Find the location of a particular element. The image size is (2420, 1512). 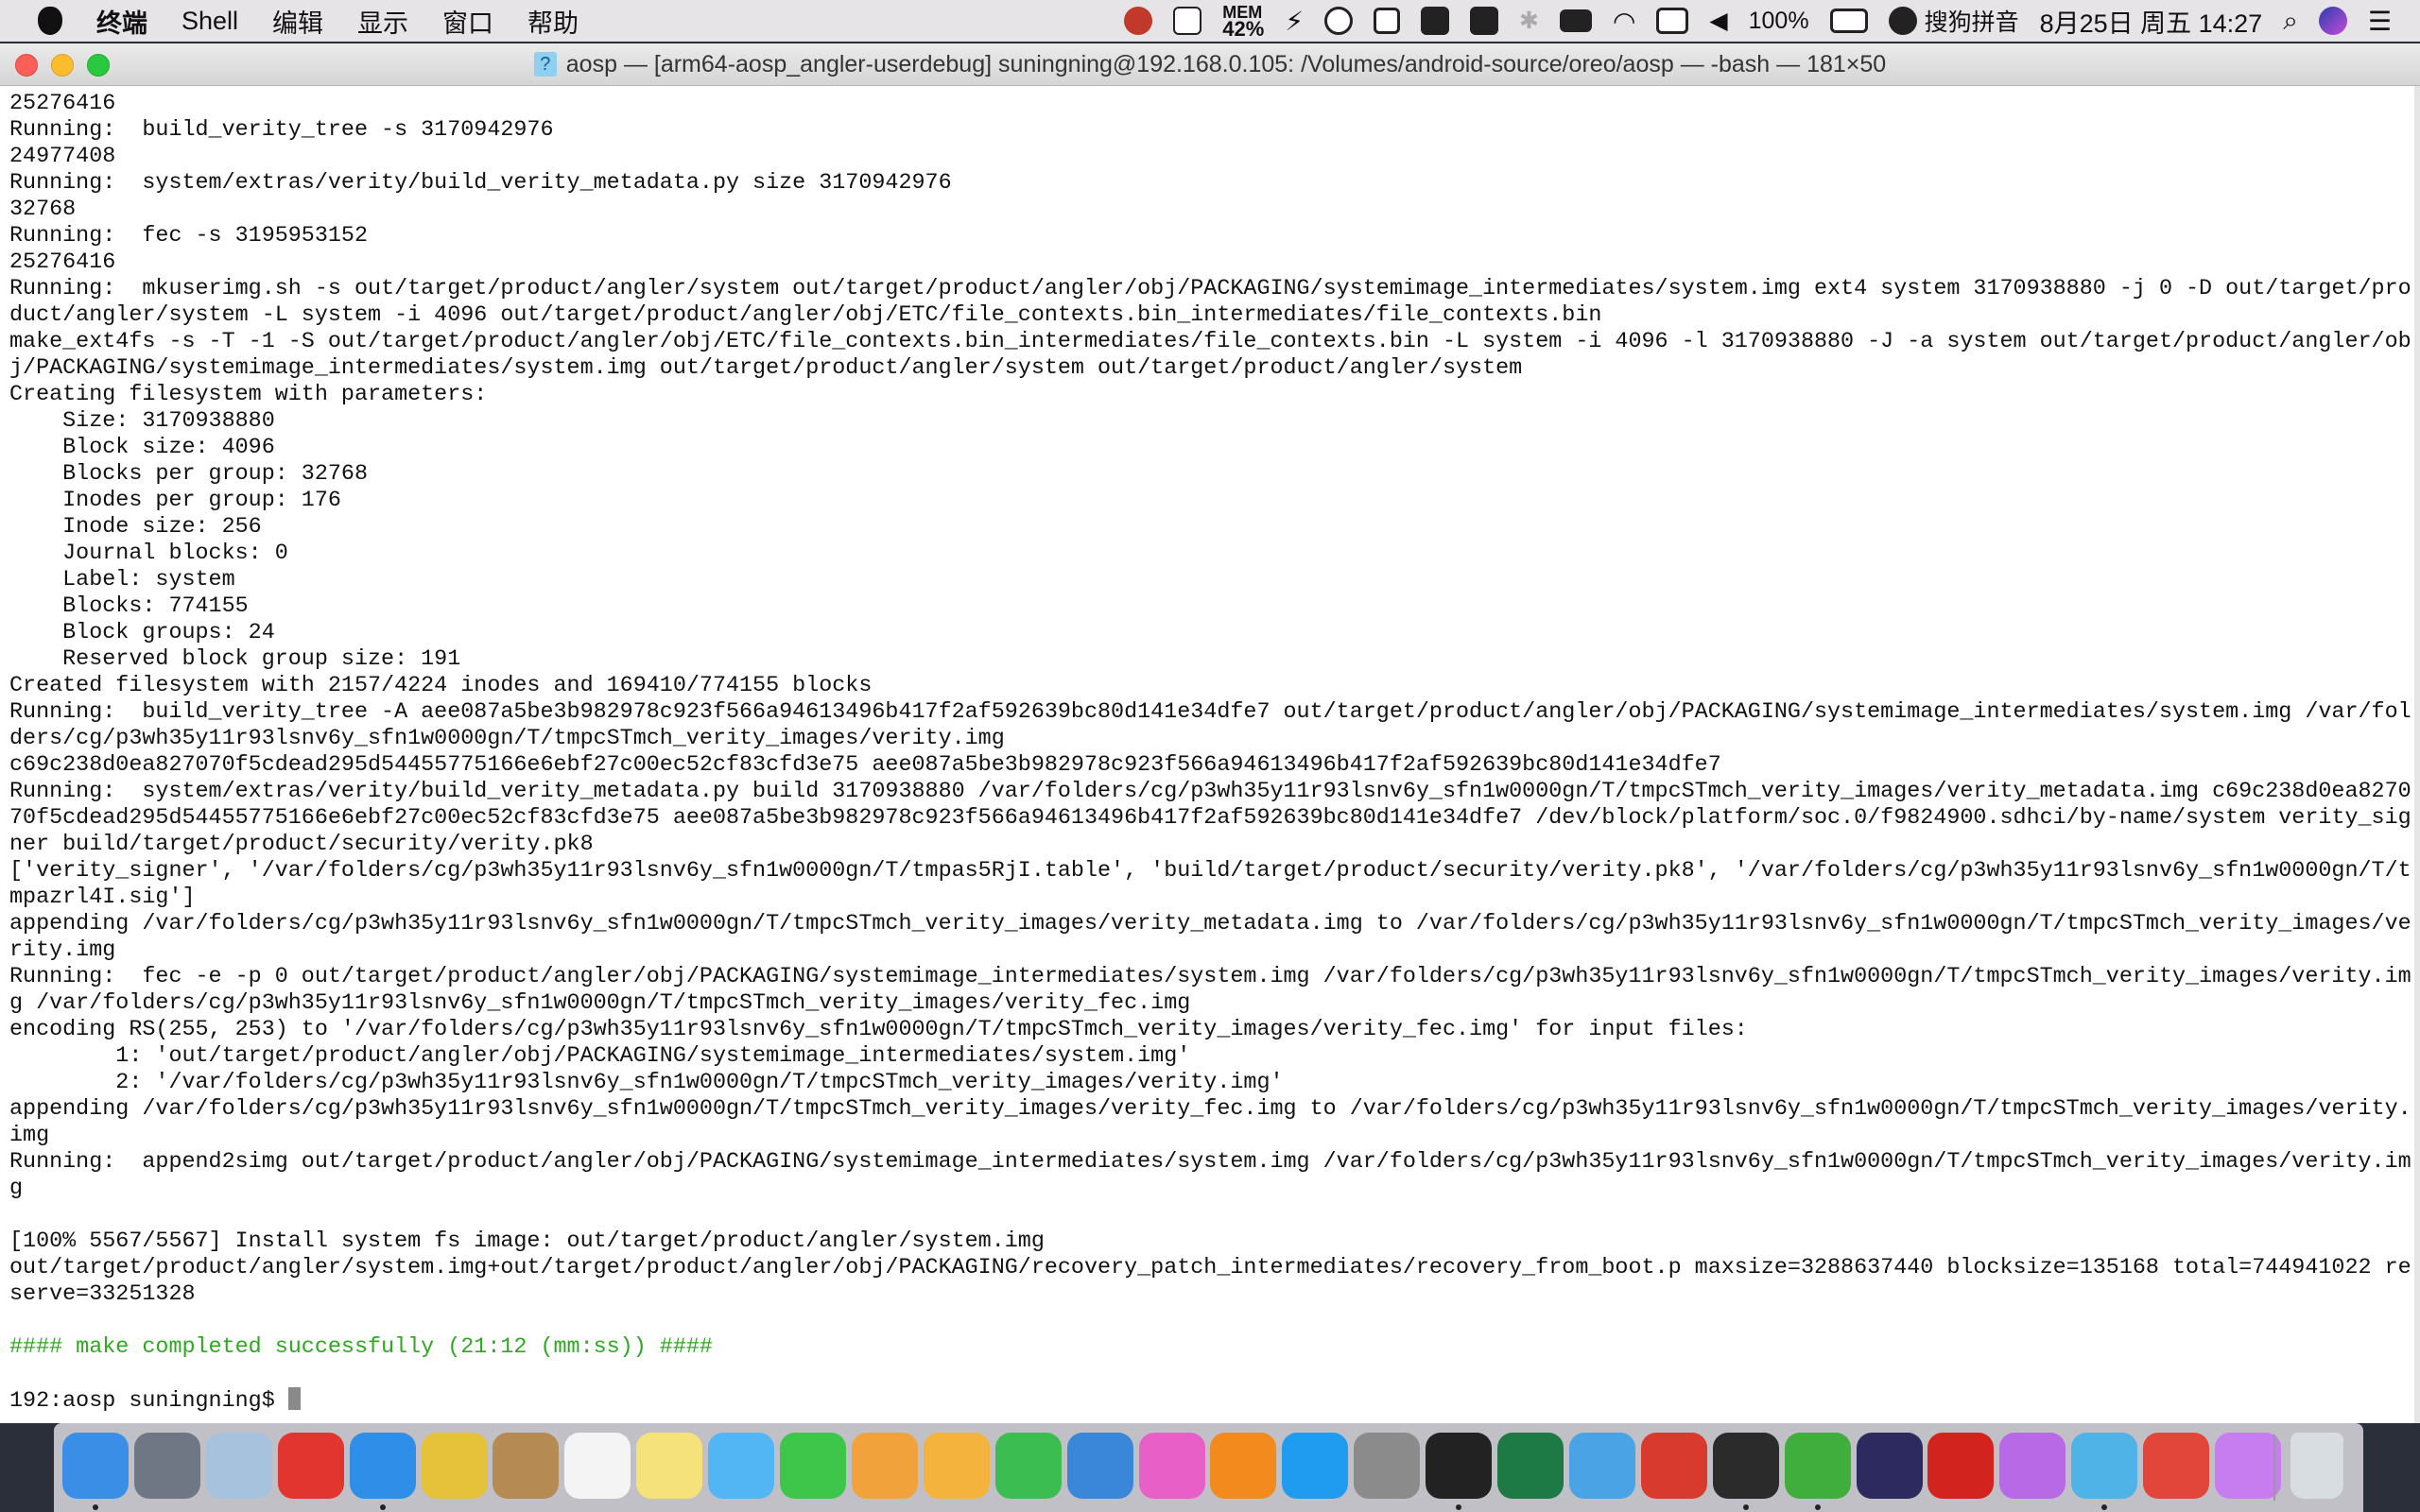

numbers-icon is located at coordinates (1028, 1466).